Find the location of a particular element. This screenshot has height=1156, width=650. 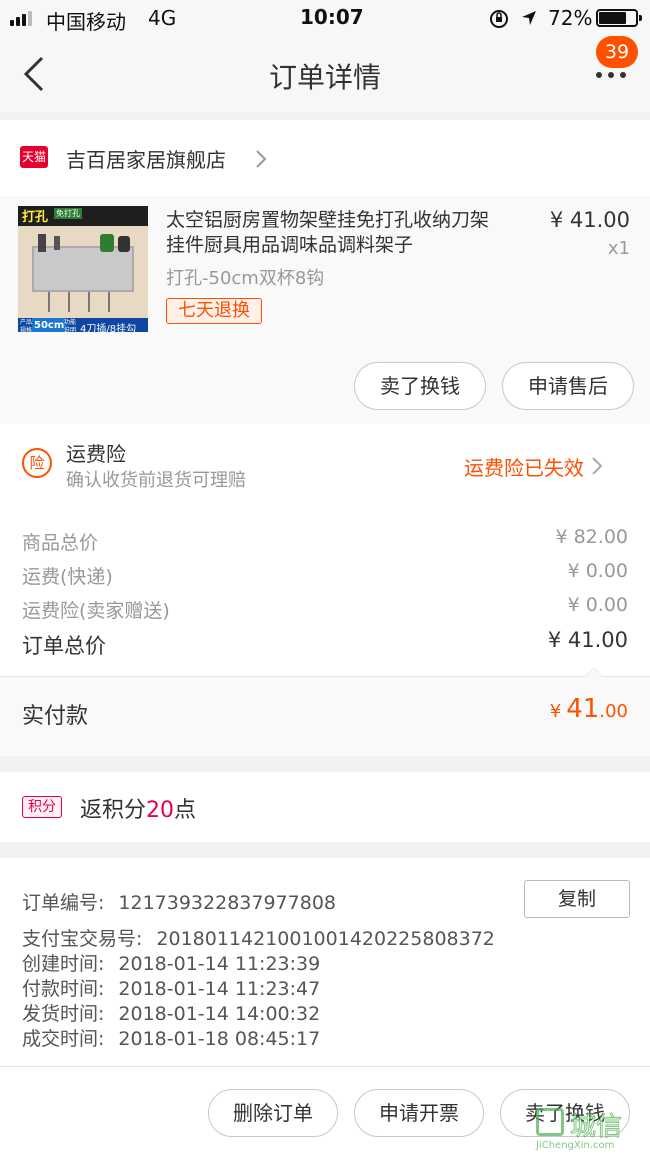

copy-order-number-button: 复制 is located at coordinates (577, 899).